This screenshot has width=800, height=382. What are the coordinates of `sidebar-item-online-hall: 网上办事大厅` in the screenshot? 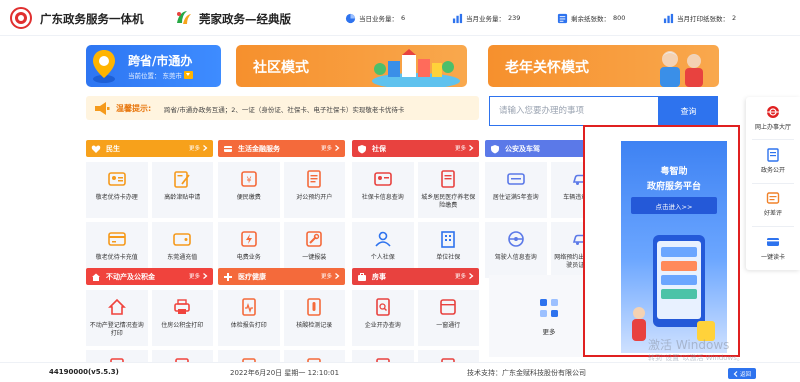 It's located at (773, 118).